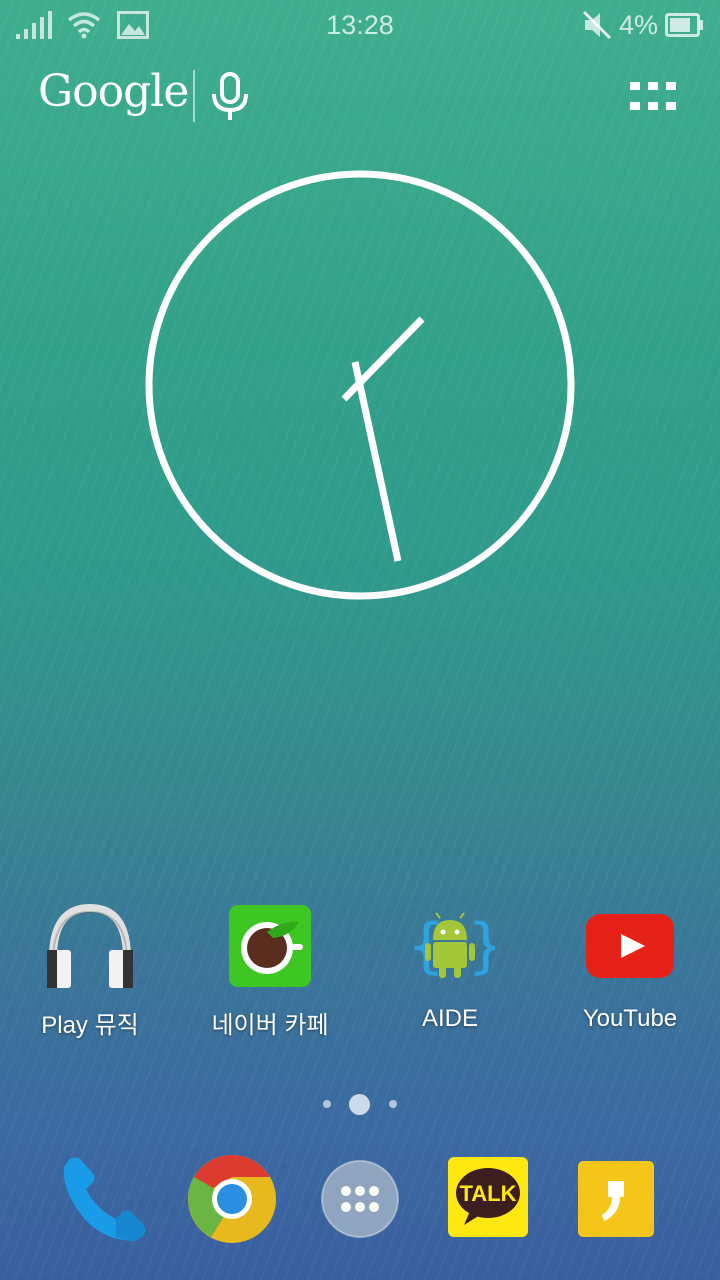 Image resolution: width=720 pixels, height=1280 pixels. Describe the element at coordinates (455, 945) in the screenshot. I see `android-braces-icon: { }` at that location.